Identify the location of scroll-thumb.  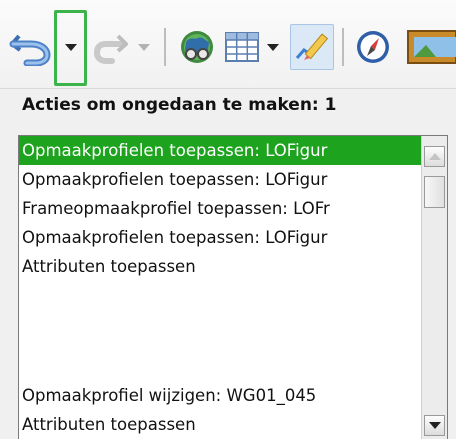
(434, 192).